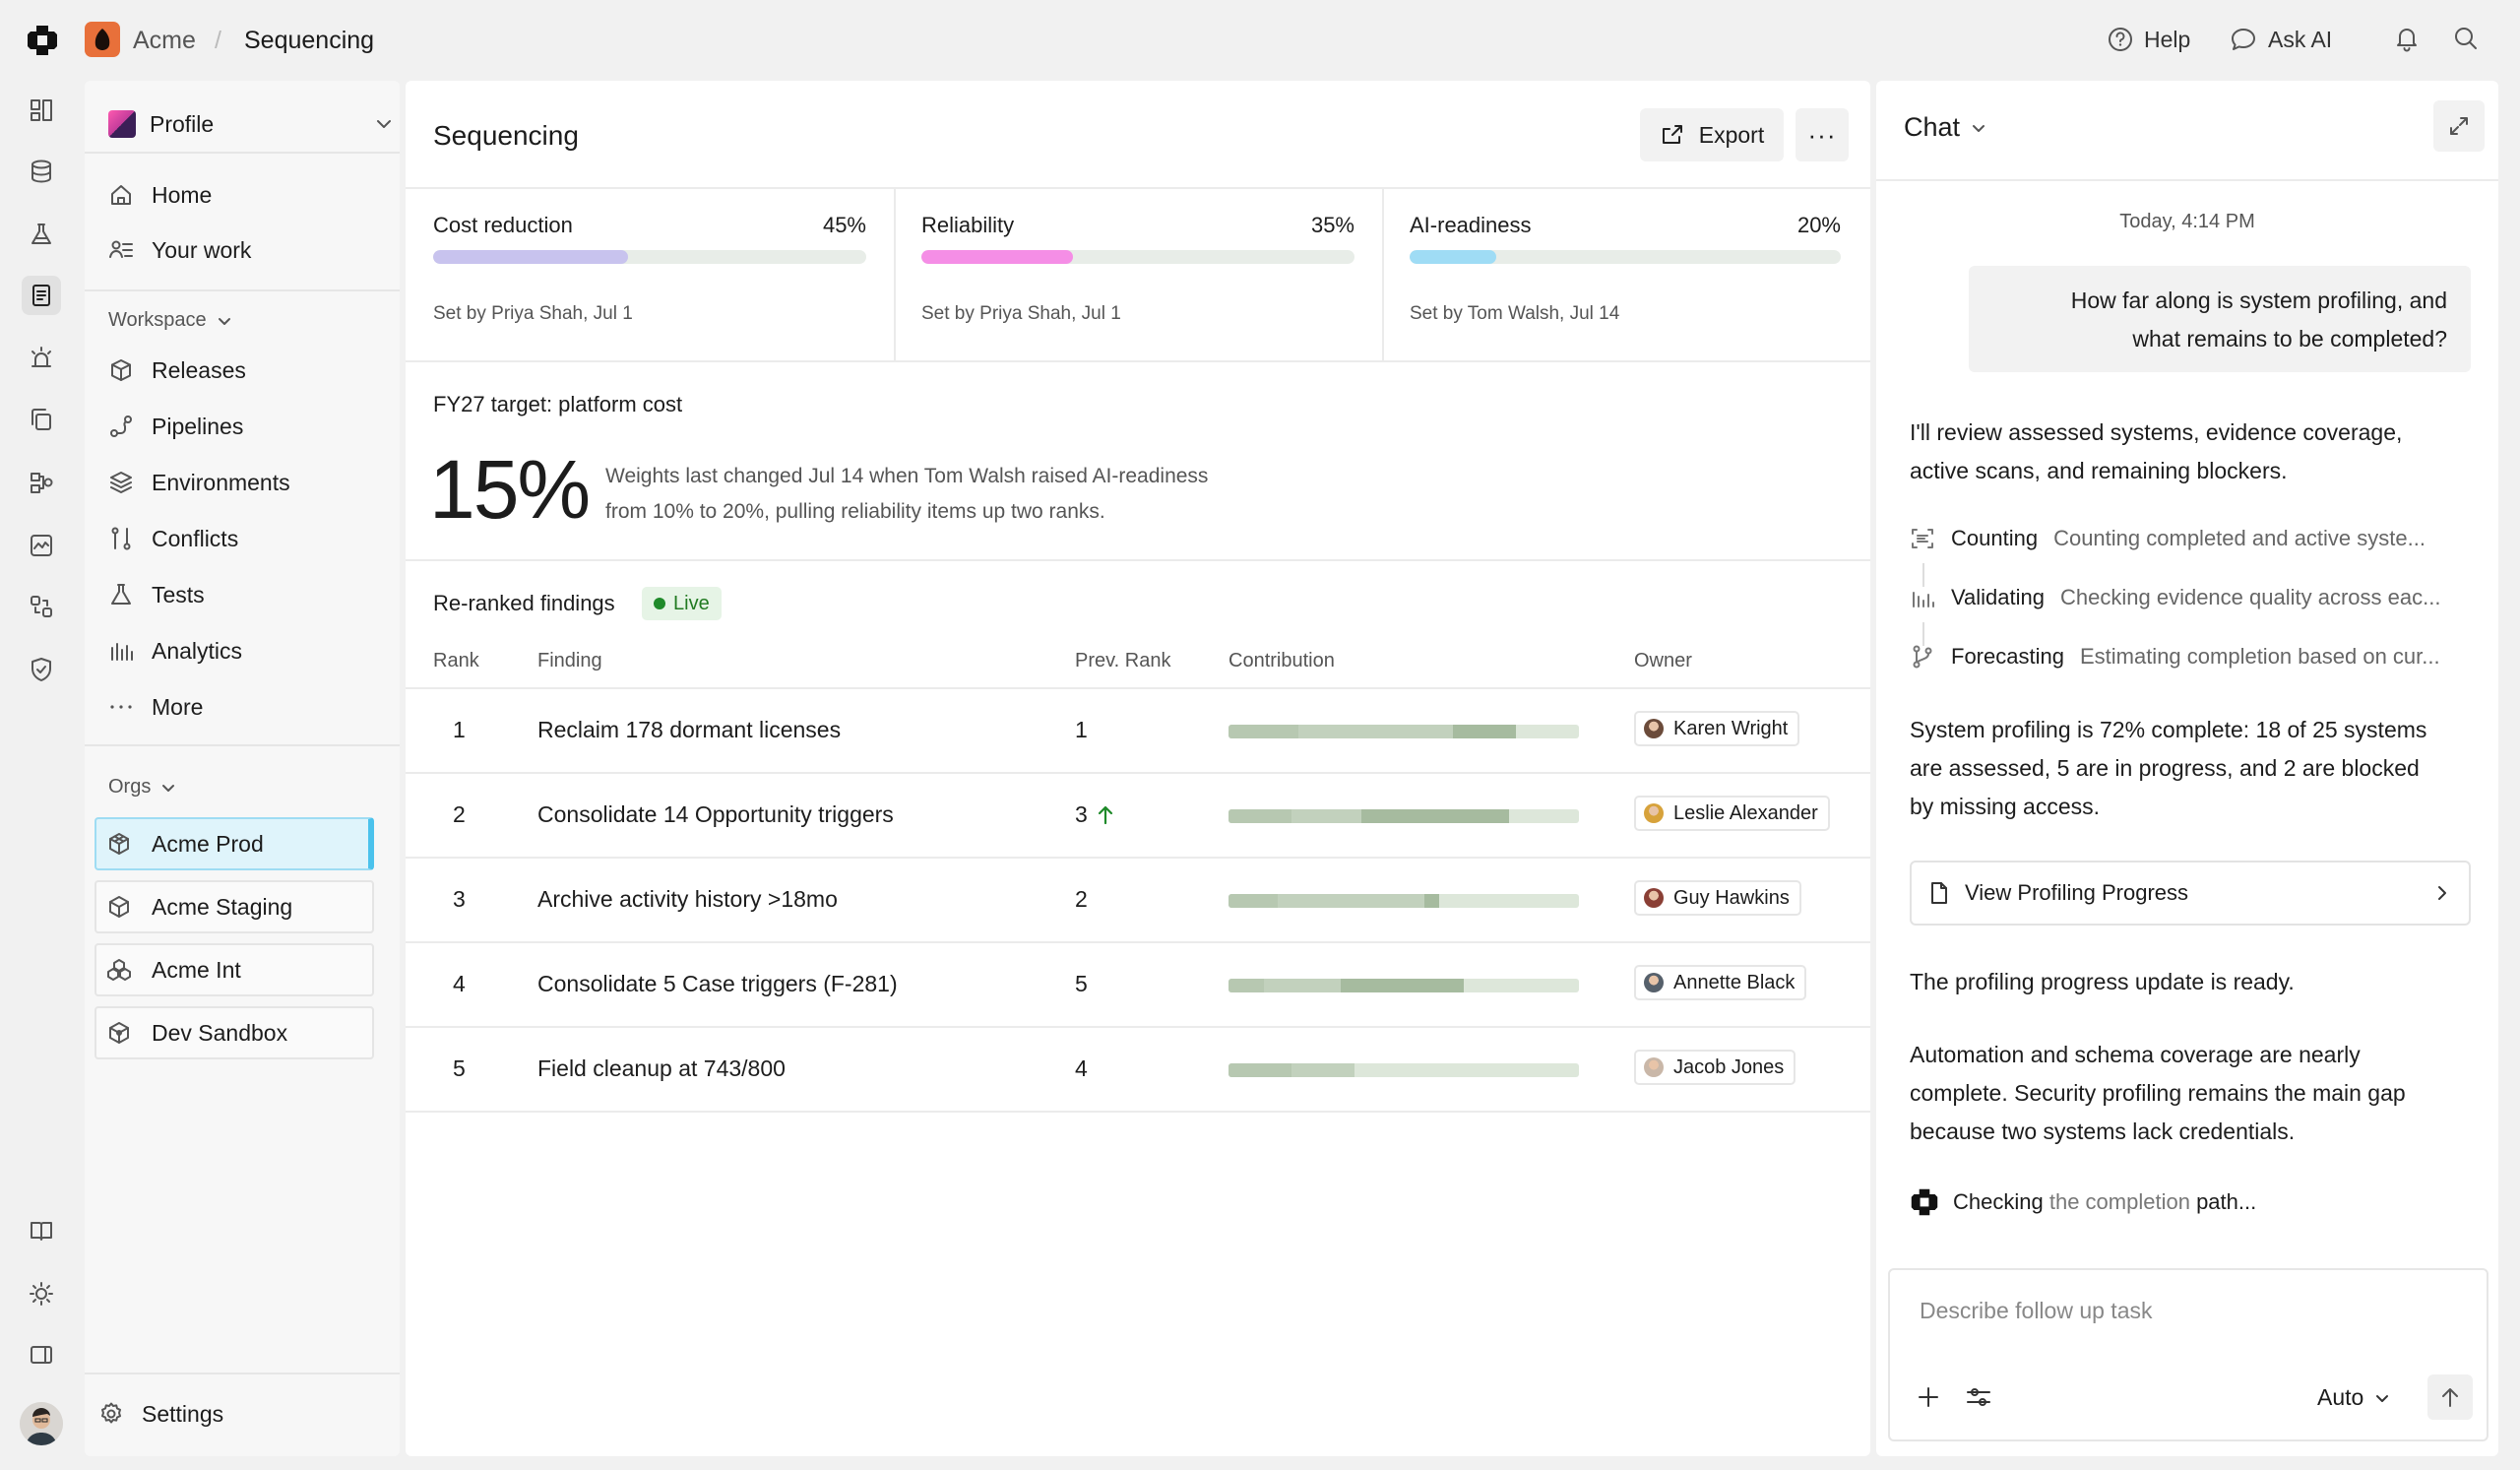 The width and height of the screenshot is (2520, 1470). I want to click on table-row: 5 Field cleanup at 743/800 4 Jacob Jones, so click(1138, 1069).